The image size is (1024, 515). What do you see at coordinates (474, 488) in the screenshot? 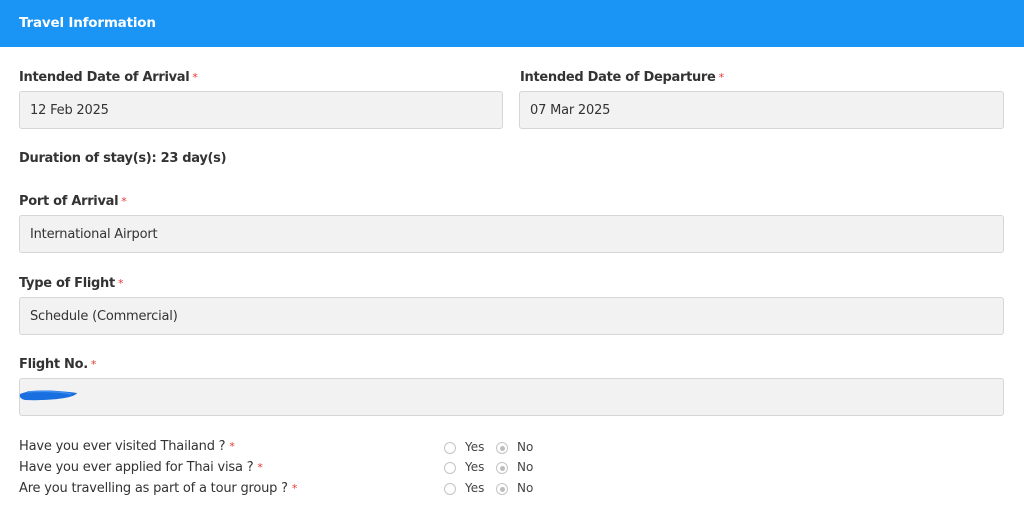
I see `tour-group-yes-label: Yes` at bounding box center [474, 488].